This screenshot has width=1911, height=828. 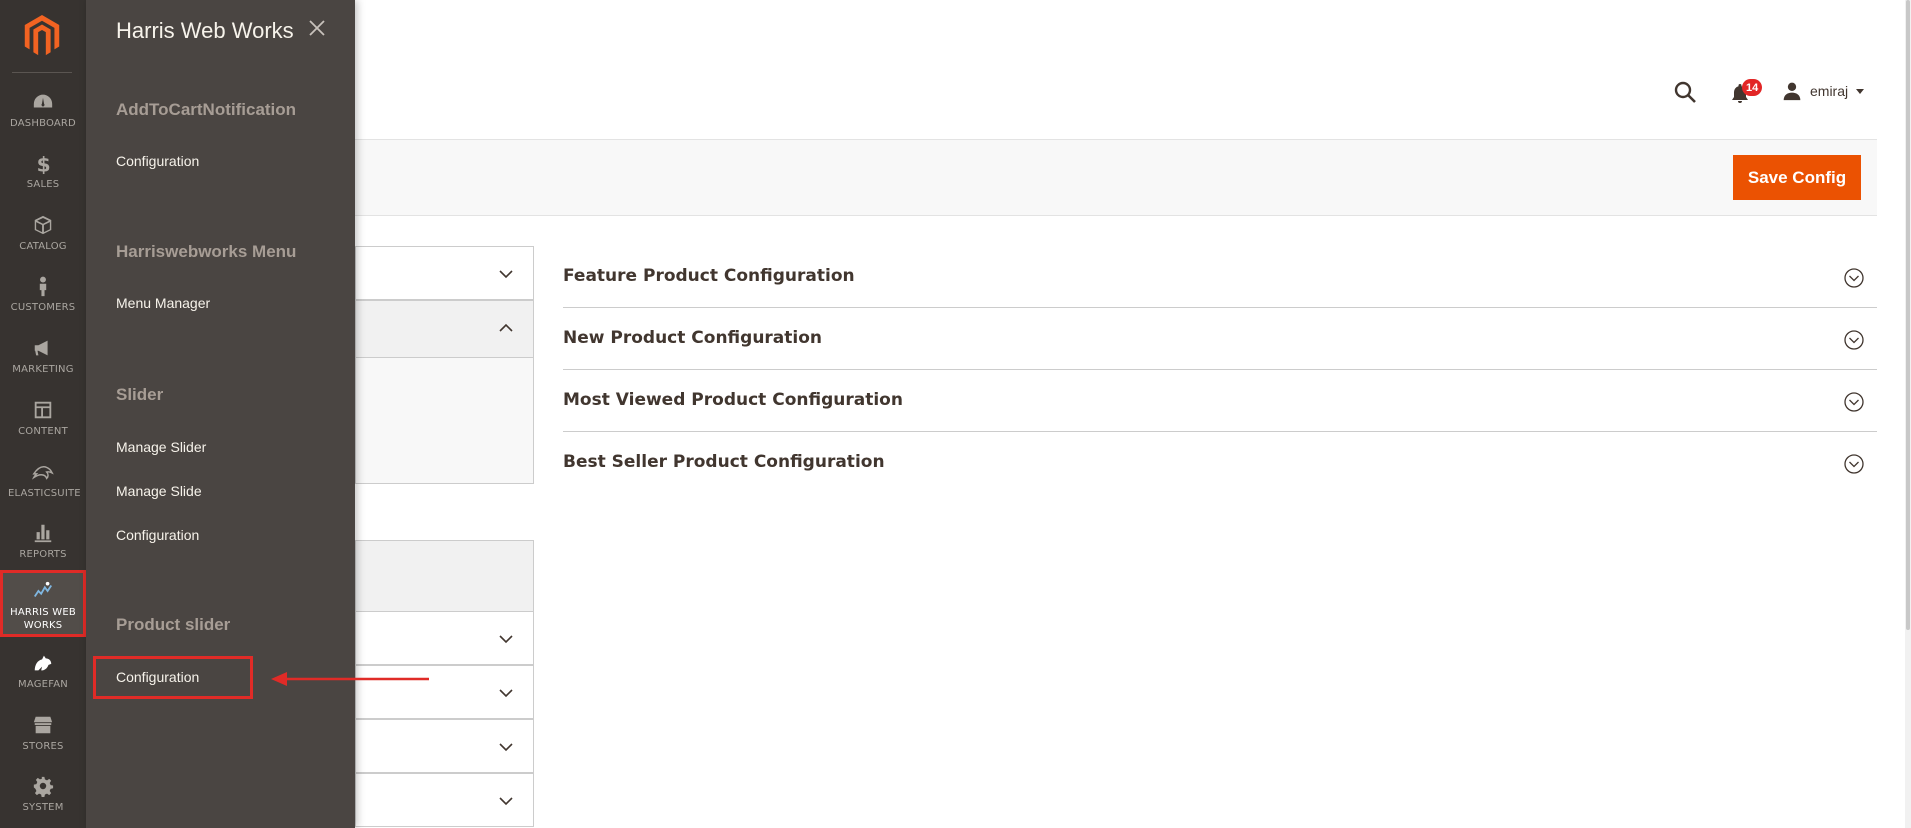 I want to click on arrow-left-icon, so click(x=350, y=679).